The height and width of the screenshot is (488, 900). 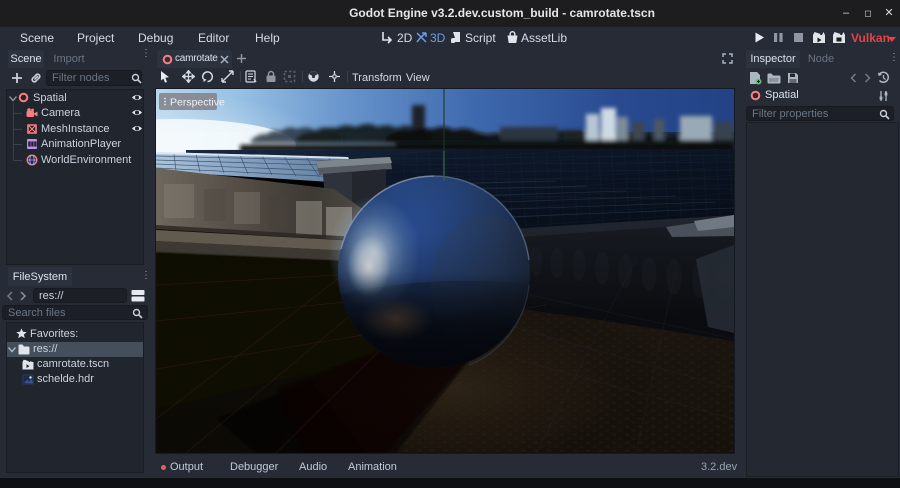 What do you see at coordinates (197, 103) in the screenshot?
I see `svg-text: Perspective` at bounding box center [197, 103].